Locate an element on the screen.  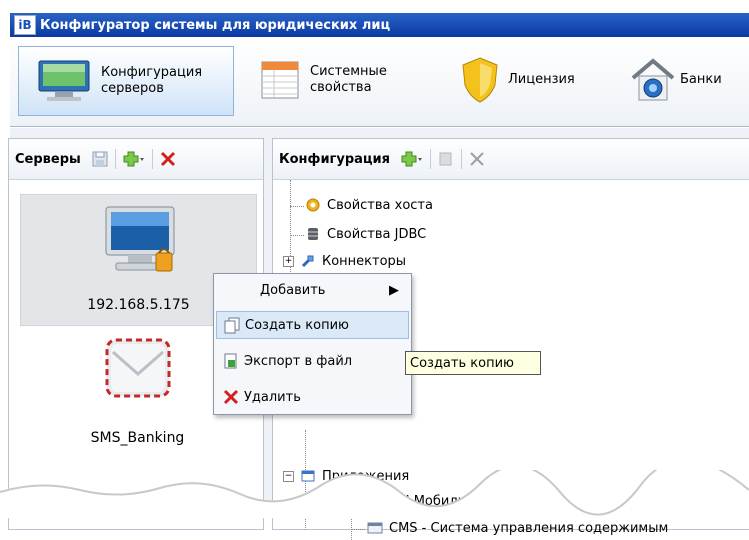
menu-item-export-to-file: Экспорт в файл is located at coordinates (311, 361).